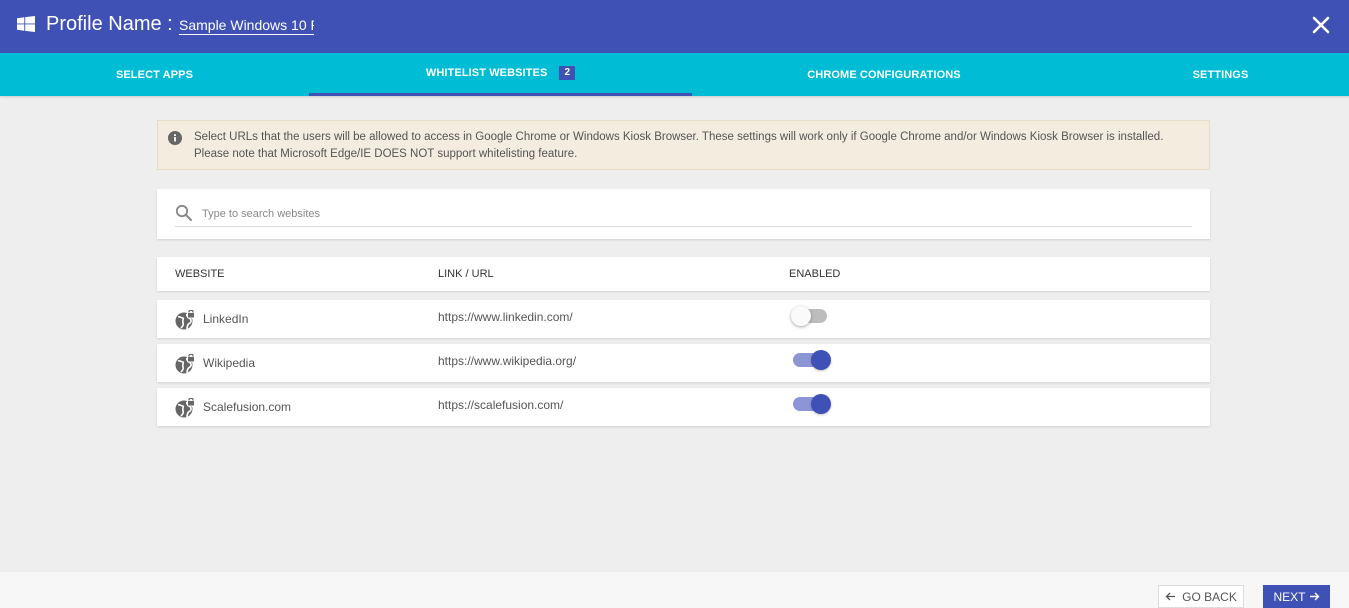 This screenshot has height=608, width=1349. I want to click on website-name: LinkedIn, so click(226, 319).